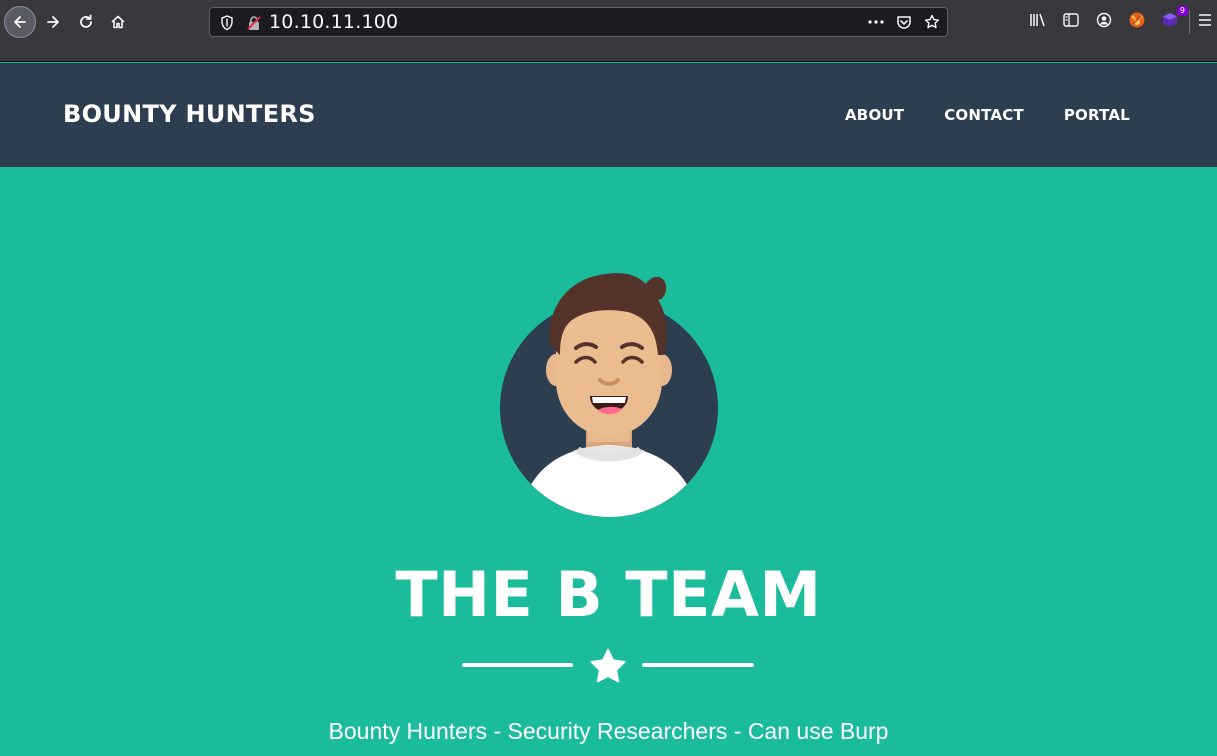 Image resolution: width=1217 pixels, height=756 pixels. I want to click on reload-icon, so click(86, 21).